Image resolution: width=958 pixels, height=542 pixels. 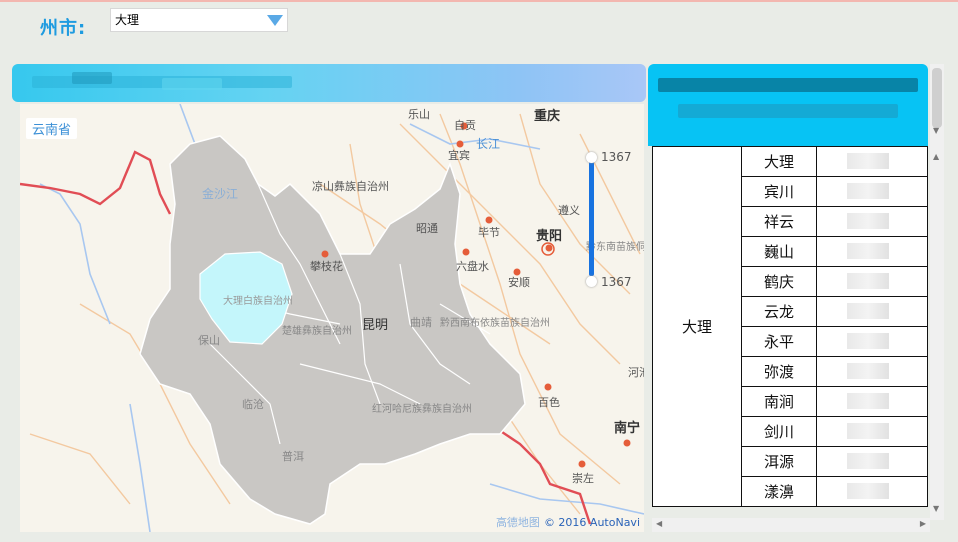 I want to click on map-label: 红河哈尼族彝族自治州, so click(x=422, y=408).